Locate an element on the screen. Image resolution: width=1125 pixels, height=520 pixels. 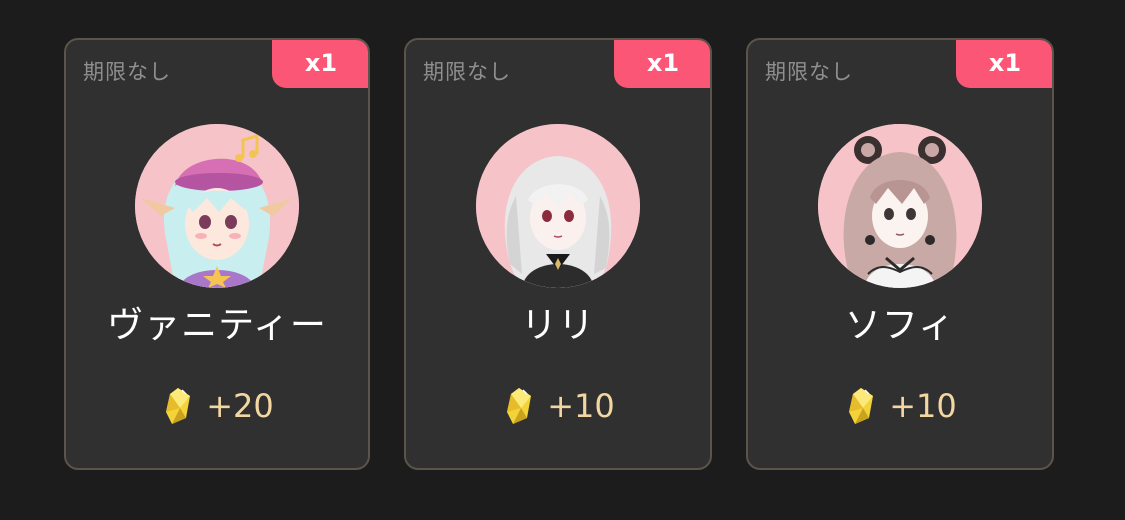
character-name: ソフィ is located at coordinates (900, 325).